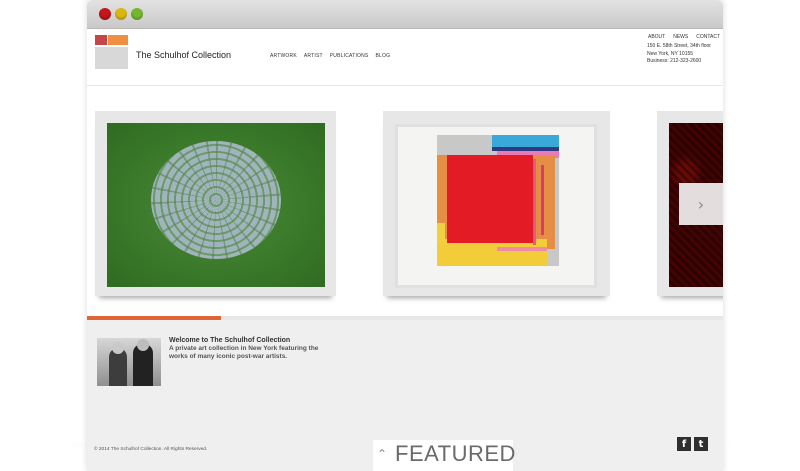  I want to click on address-line-phone: Business: 212-323-2600, so click(674, 61).